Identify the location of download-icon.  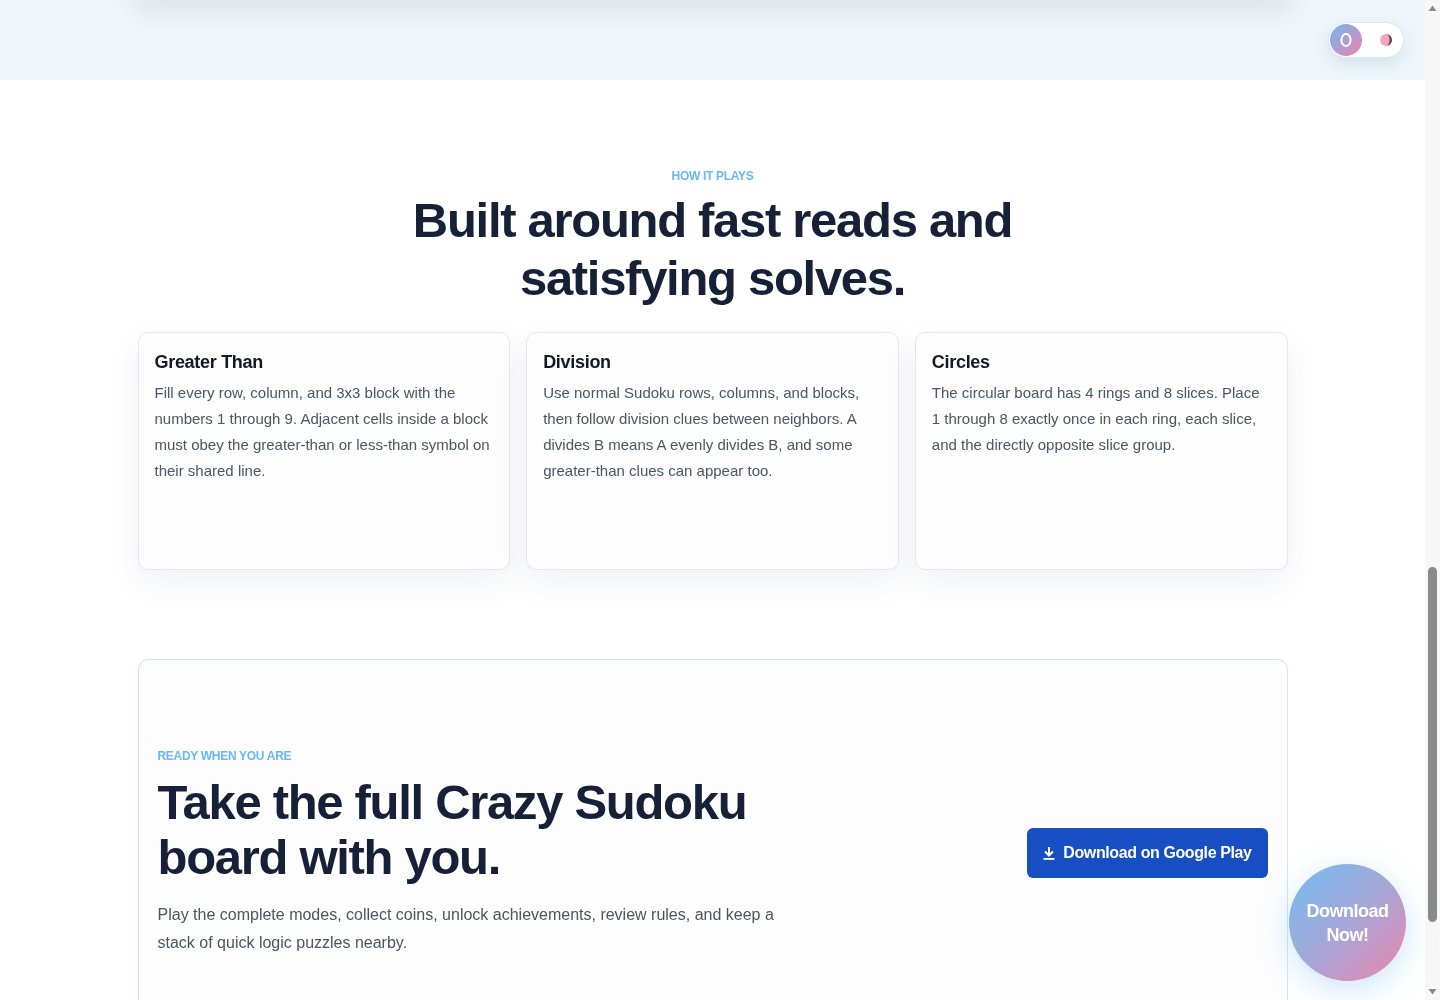
(1049, 853).